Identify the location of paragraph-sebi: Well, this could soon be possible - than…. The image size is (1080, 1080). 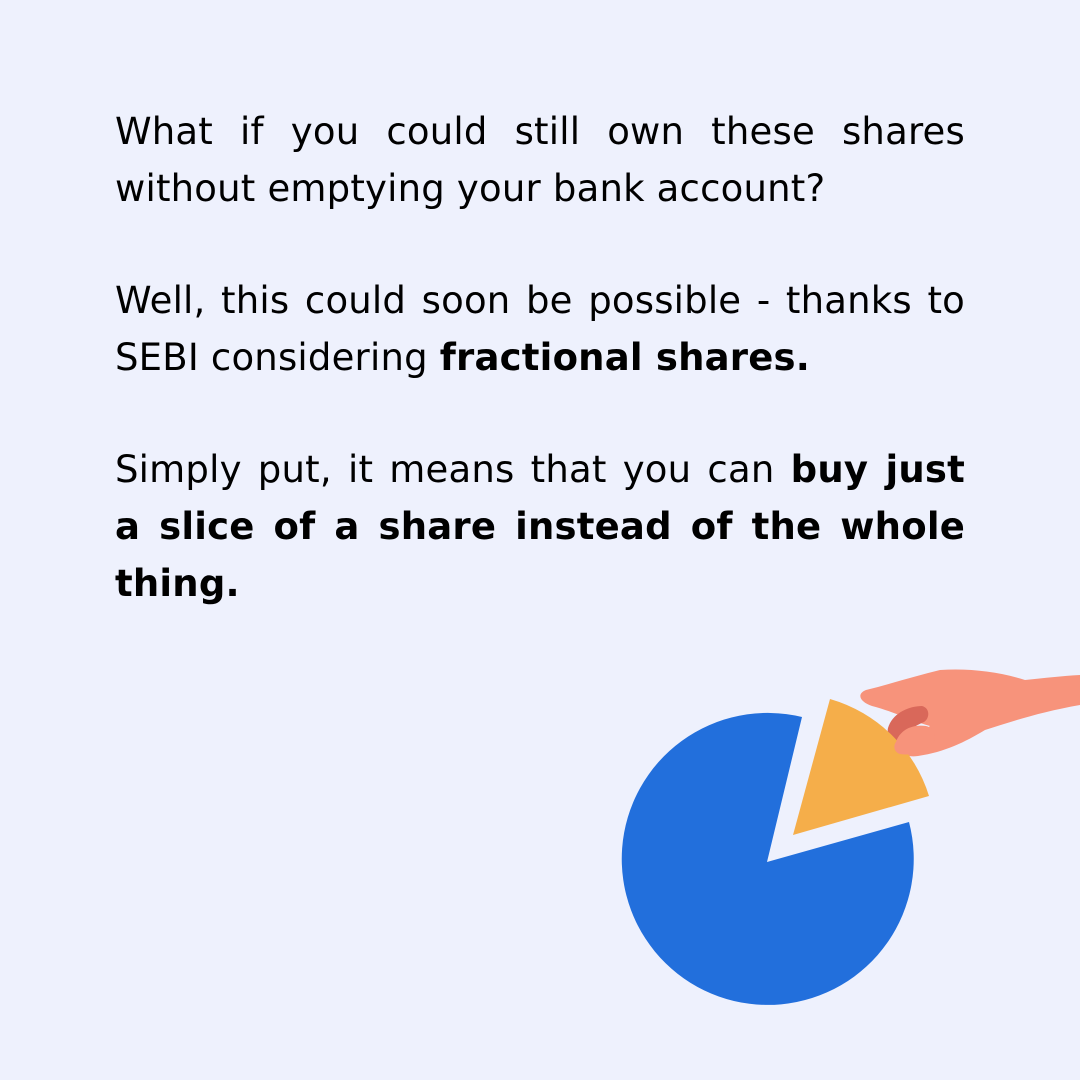
(540, 329).